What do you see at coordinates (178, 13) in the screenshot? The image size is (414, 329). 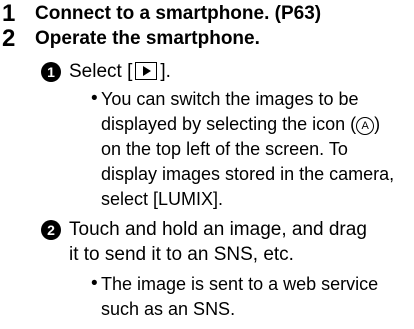 I see `step-text-1: Connect to a smartphone. (P63)` at bounding box center [178, 13].